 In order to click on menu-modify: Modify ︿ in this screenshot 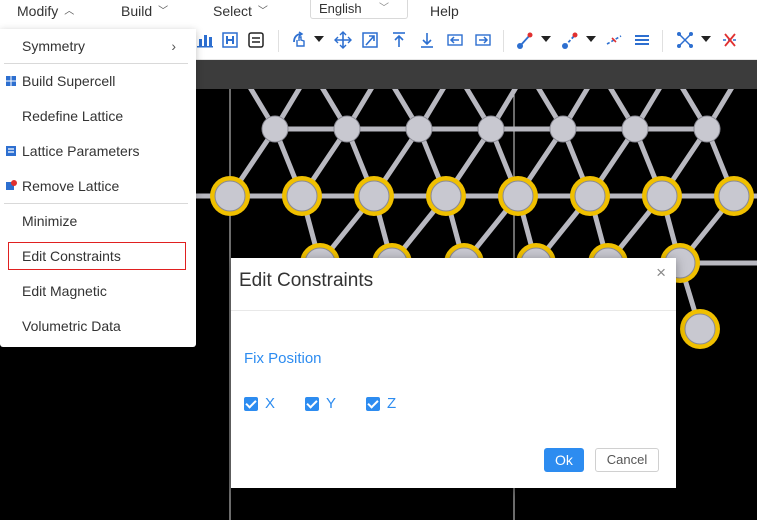, I will do `click(45, 11)`.